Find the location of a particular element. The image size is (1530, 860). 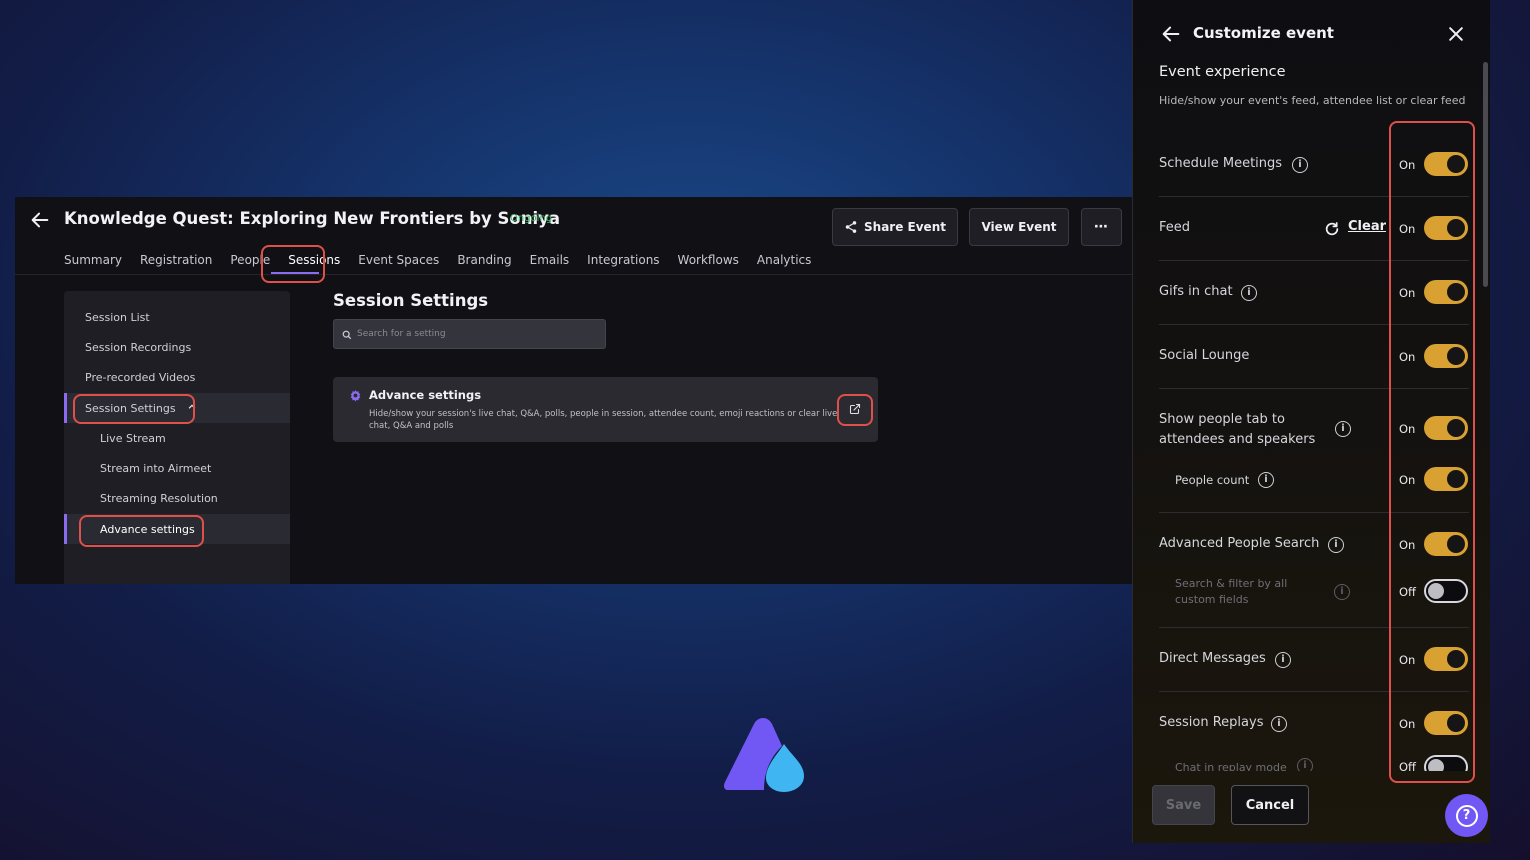

more-options-button: ⋯ is located at coordinates (1101, 227).